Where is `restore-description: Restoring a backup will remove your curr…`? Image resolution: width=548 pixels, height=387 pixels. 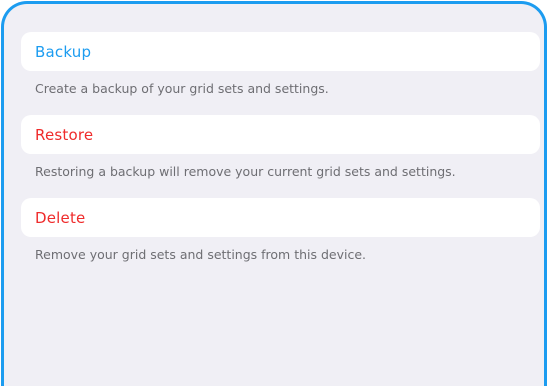
restore-description: Restoring a backup will remove your curr… is located at coordinates (245, 171).